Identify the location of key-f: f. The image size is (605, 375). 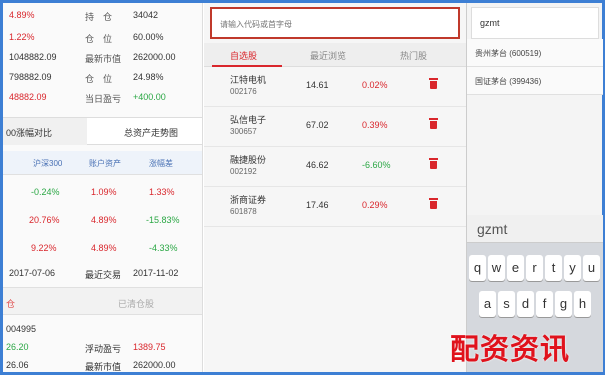
(544, 304).